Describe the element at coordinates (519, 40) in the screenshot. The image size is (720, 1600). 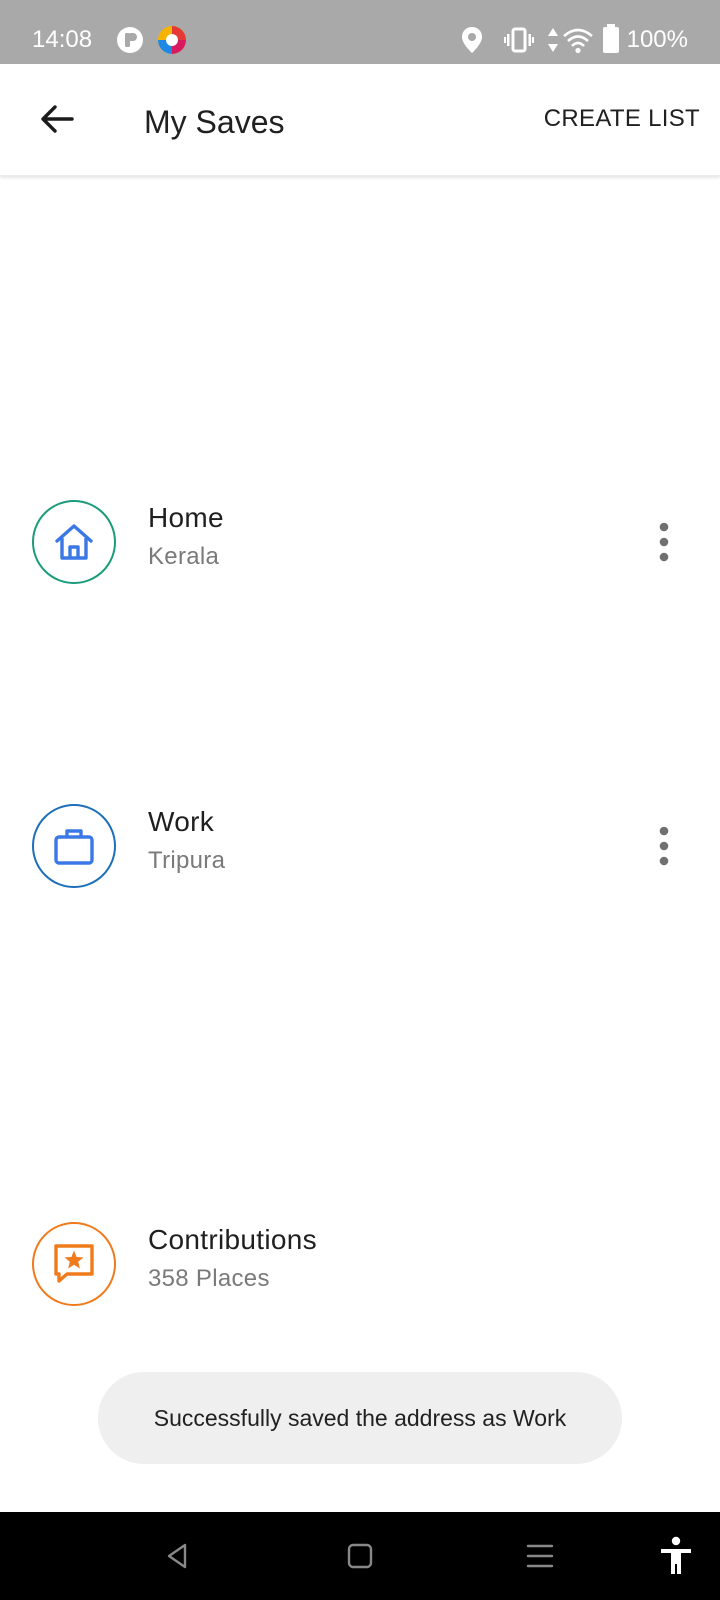
I see `vibrate-icon` at that location.